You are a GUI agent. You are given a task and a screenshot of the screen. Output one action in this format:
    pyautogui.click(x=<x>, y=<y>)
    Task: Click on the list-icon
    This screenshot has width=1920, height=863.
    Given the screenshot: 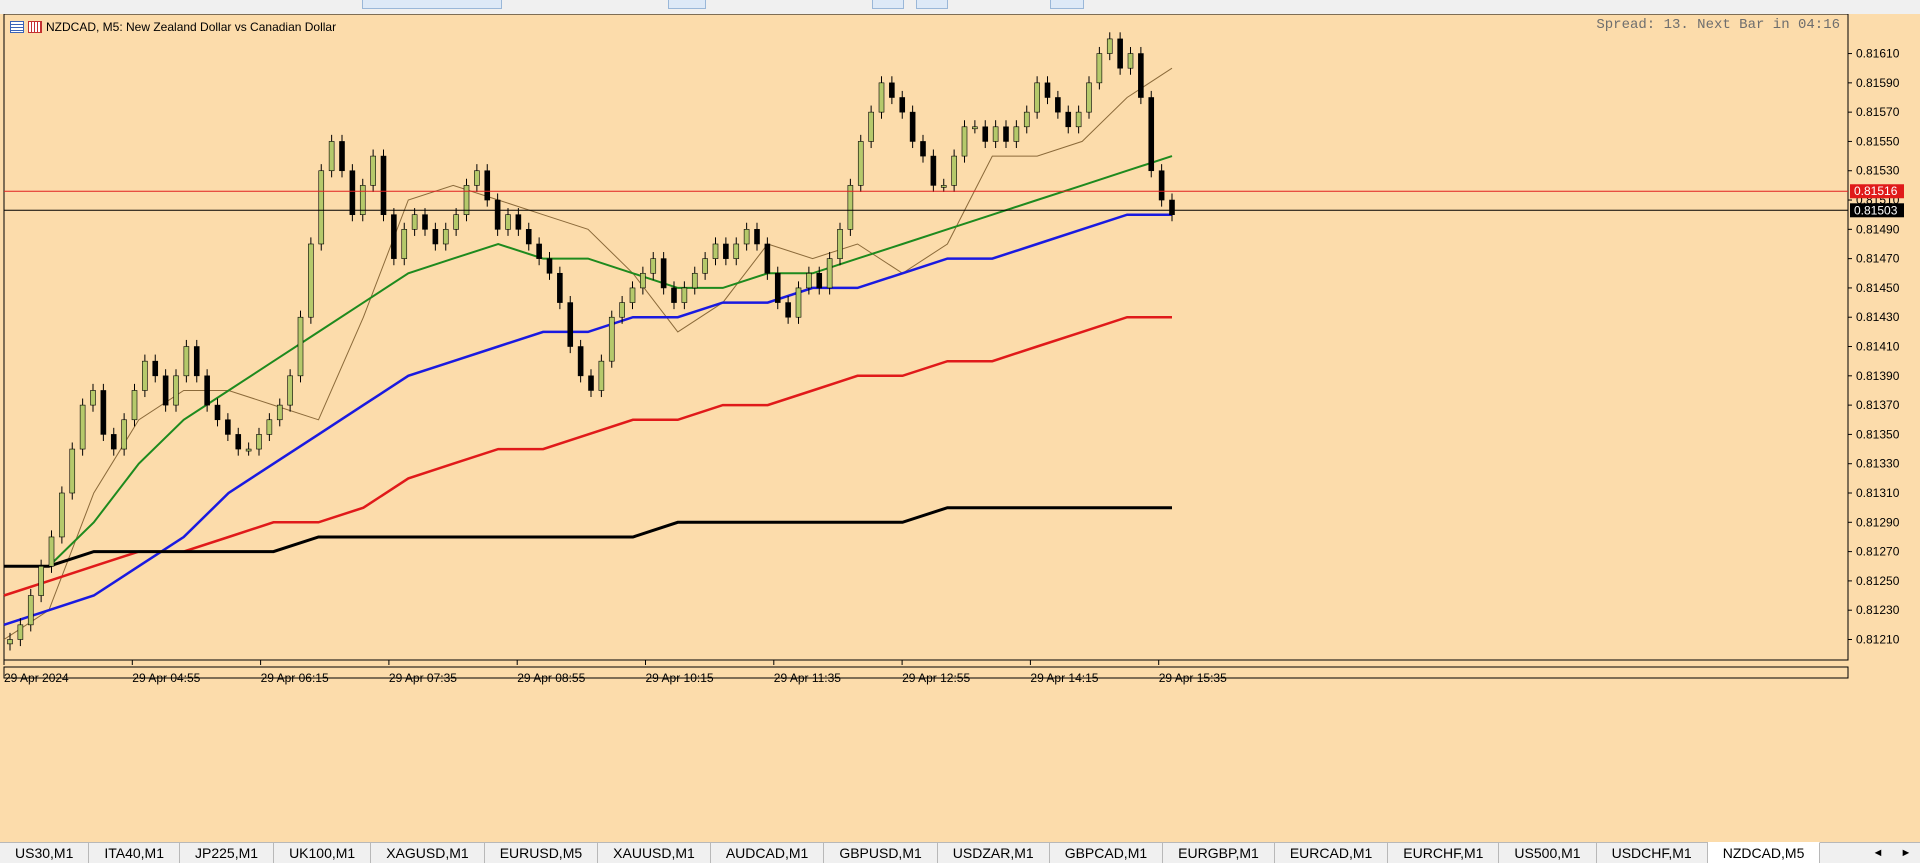 What is the action you would take?
    pyautogui.click(x=17, y=27)
    